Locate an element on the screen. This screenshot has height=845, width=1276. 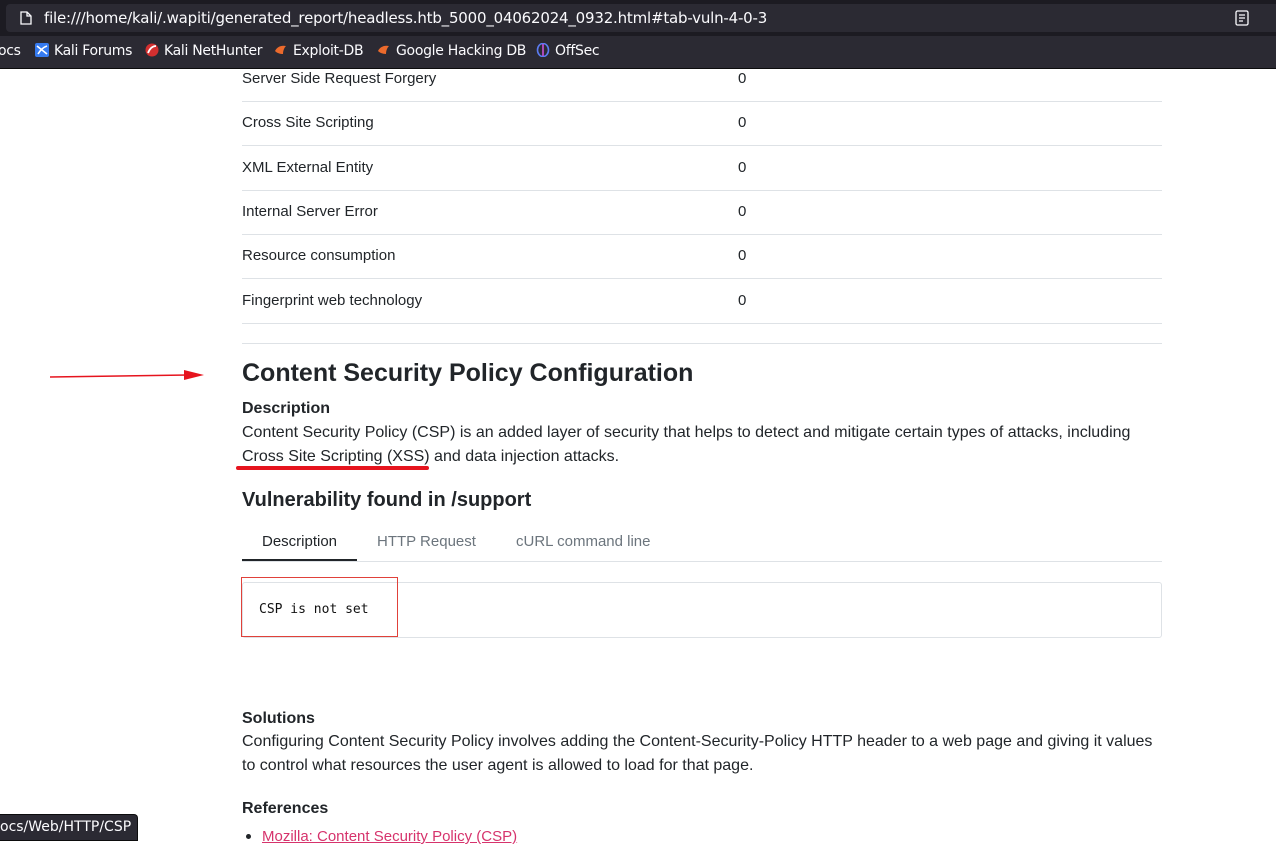
references-heading: References is located at coordinates (285, 808).